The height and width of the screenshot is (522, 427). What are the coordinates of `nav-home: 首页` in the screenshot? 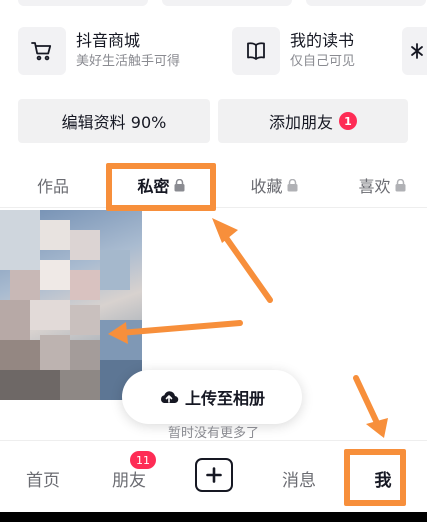 It's located at (43, 478).